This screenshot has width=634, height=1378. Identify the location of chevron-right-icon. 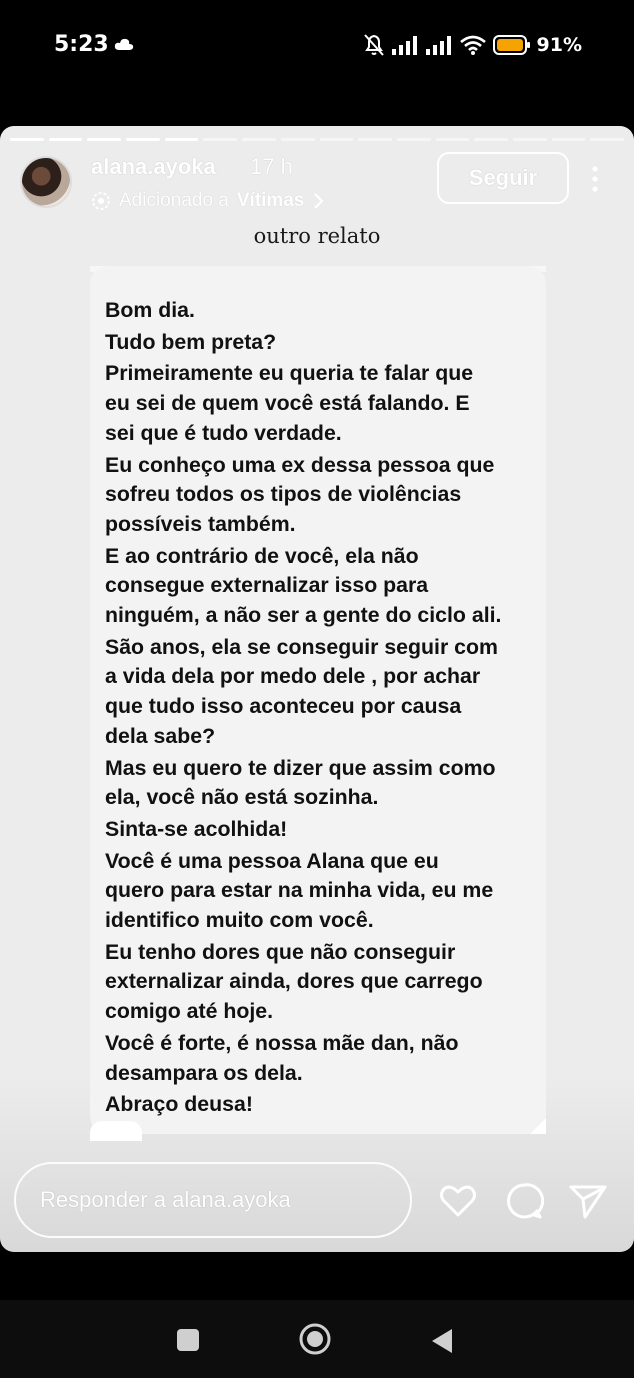
(319, 201).